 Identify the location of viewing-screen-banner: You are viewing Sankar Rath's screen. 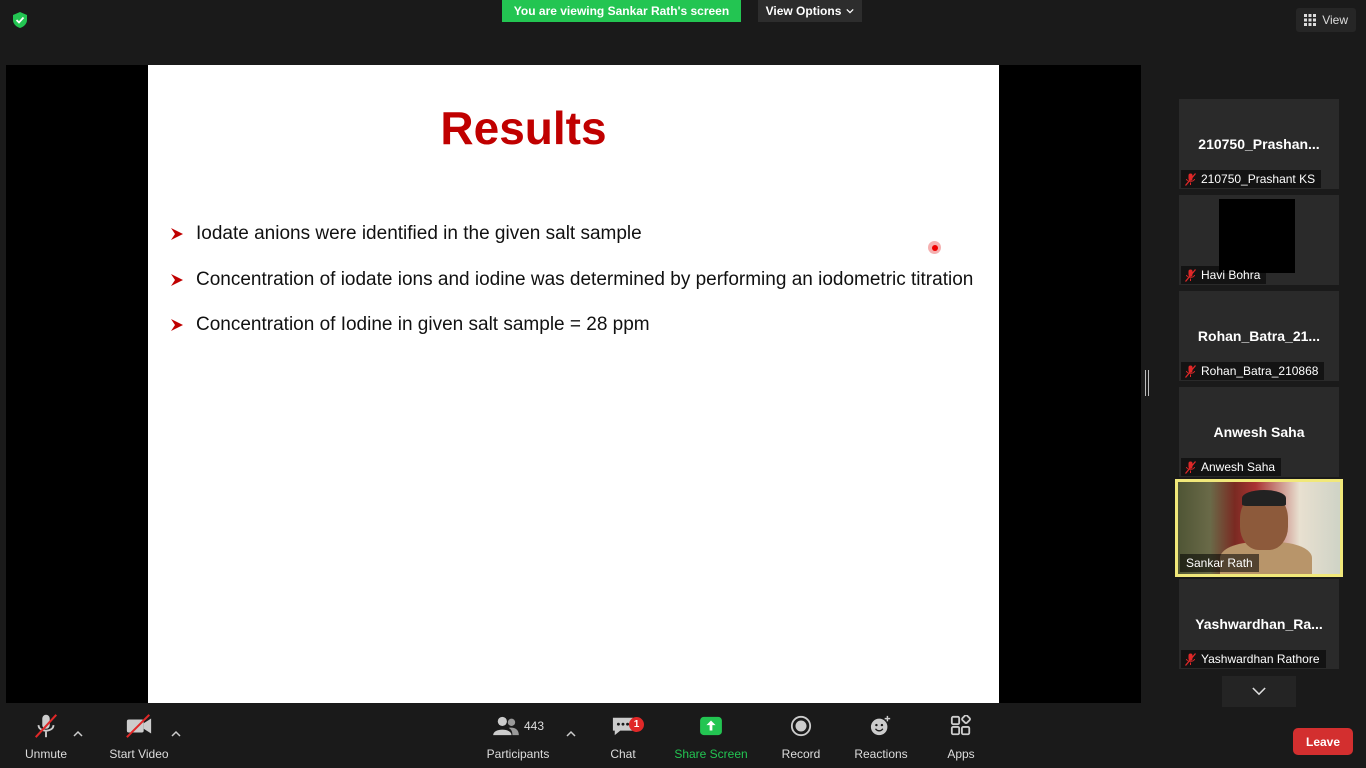
(621, 11).